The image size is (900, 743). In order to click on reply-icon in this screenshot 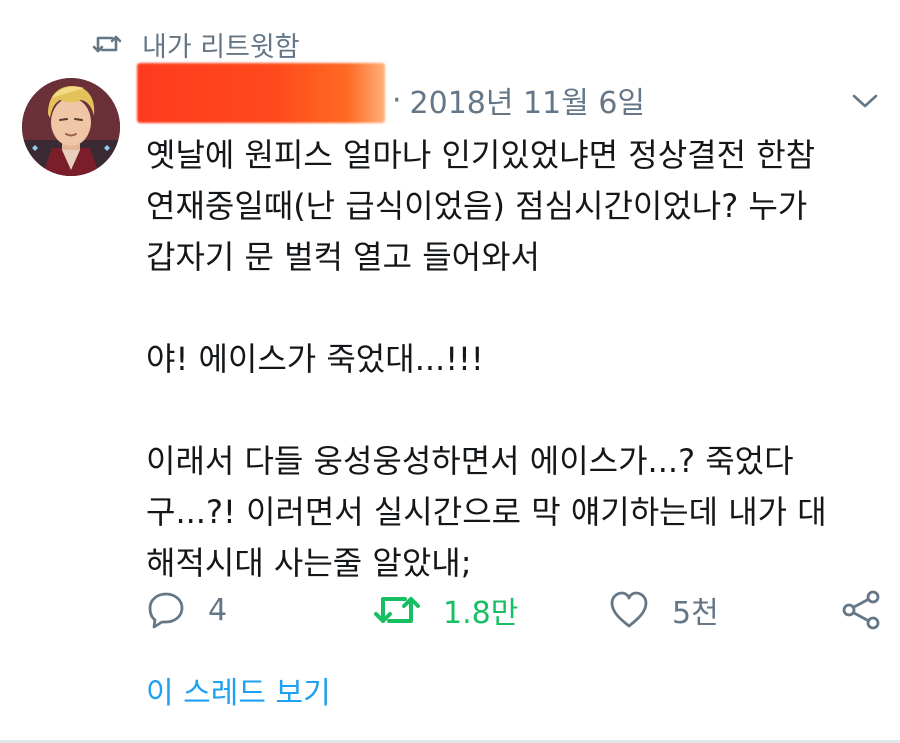, I will do `click(166, 610)`.